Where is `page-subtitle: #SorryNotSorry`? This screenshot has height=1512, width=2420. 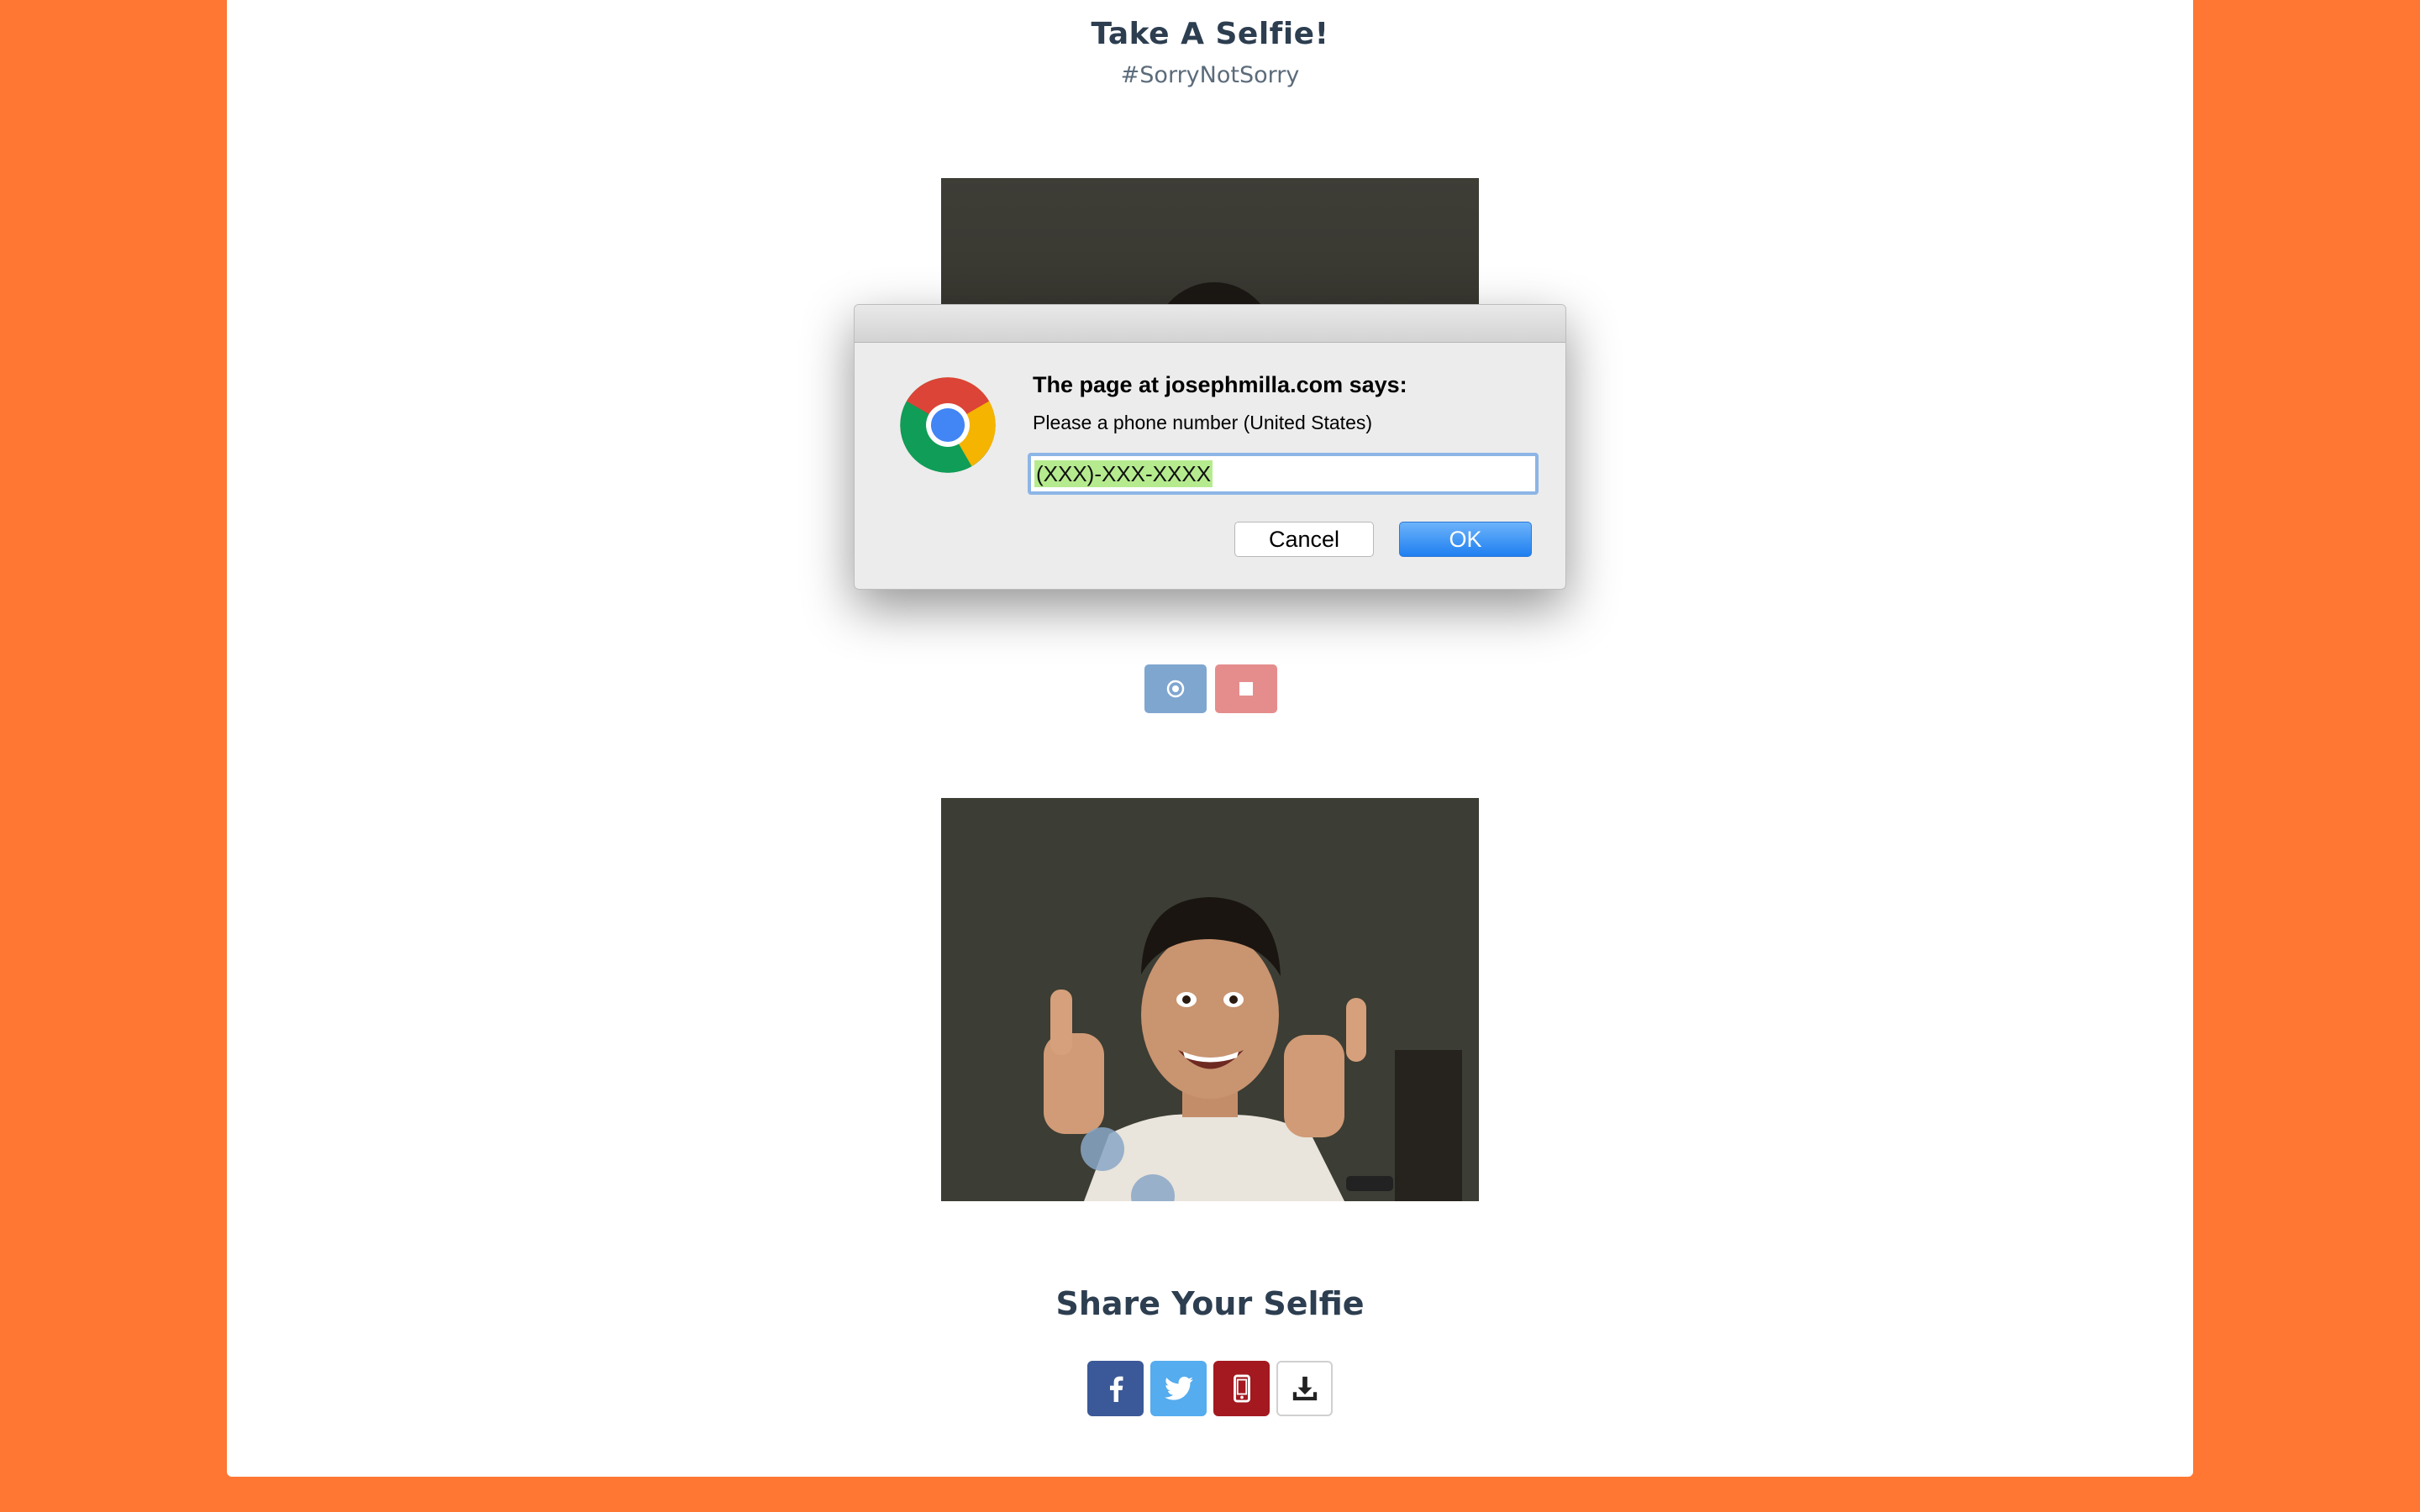 page-subtitle: #SorryNotSorry is located at coordinates (1210, 75).